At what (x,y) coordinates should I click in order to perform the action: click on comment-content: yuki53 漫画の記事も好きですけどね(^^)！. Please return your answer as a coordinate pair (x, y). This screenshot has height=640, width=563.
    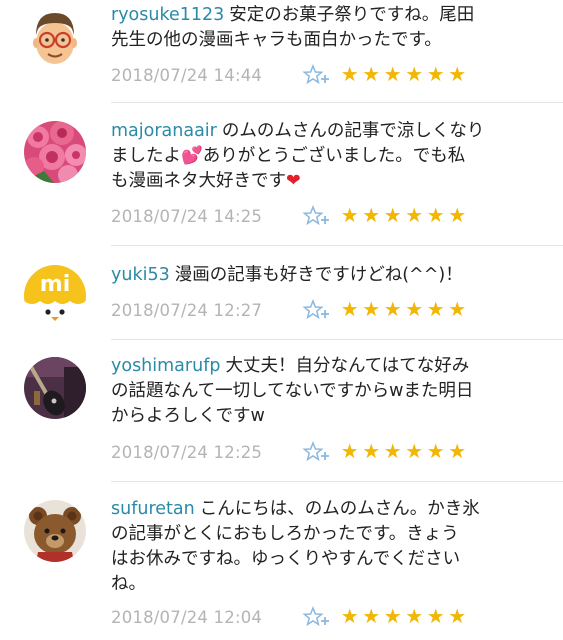
    Looking at the image, I should click on (334, 275).